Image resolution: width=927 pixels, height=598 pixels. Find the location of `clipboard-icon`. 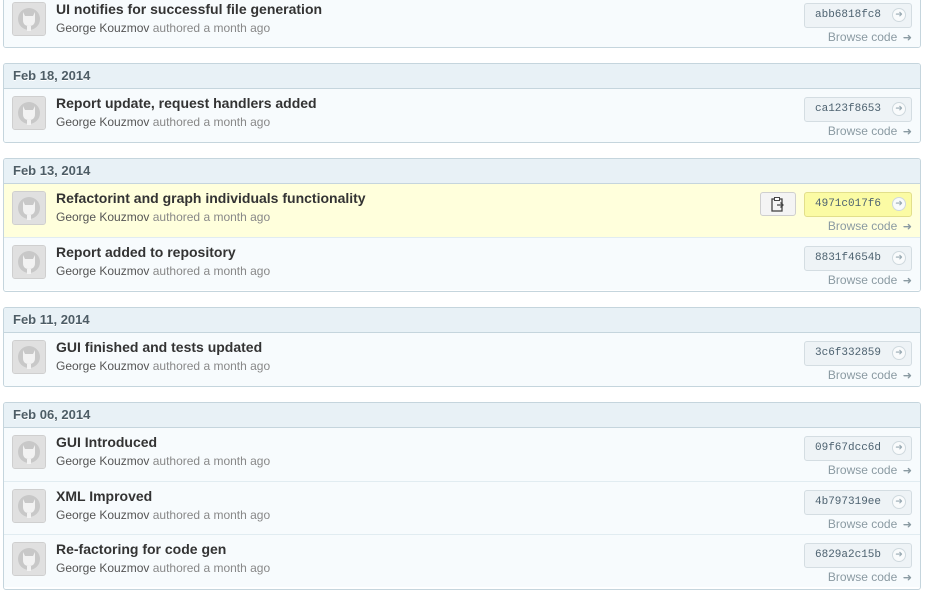

clipboard-icon is located at coordinates (777, 204).